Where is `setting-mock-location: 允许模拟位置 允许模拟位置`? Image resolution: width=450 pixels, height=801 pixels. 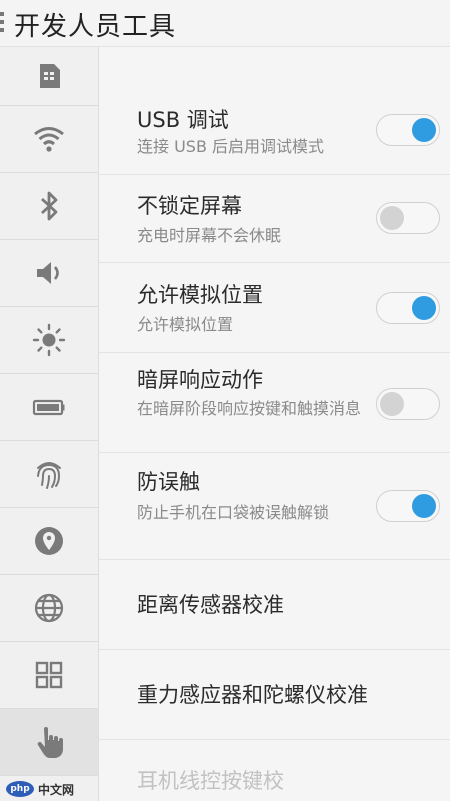
setting-mock-location: 允许模拟位置 允许模拟位置 is located at coordinates (274, 307).